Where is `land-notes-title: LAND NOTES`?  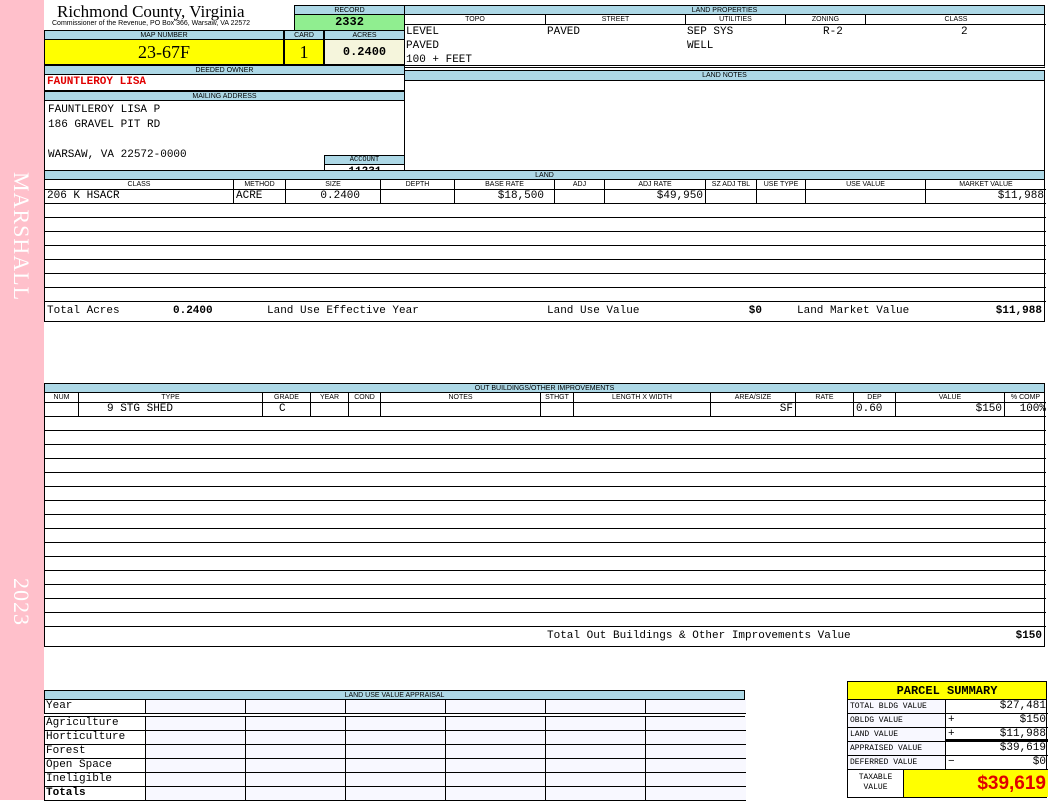
land-notes-title: LAND NOTES is located at coordinates (724, 76).